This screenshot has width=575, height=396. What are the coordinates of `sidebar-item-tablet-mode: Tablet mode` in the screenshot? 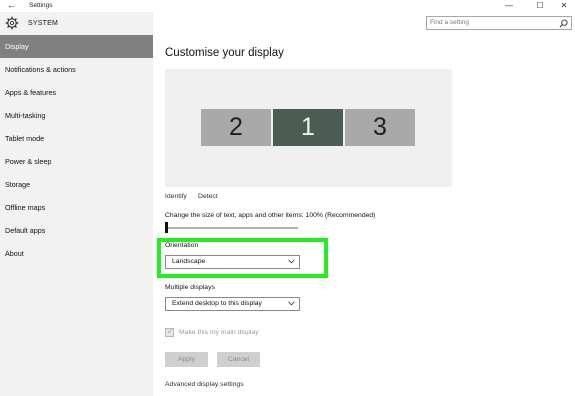 It's located at (76, 138).